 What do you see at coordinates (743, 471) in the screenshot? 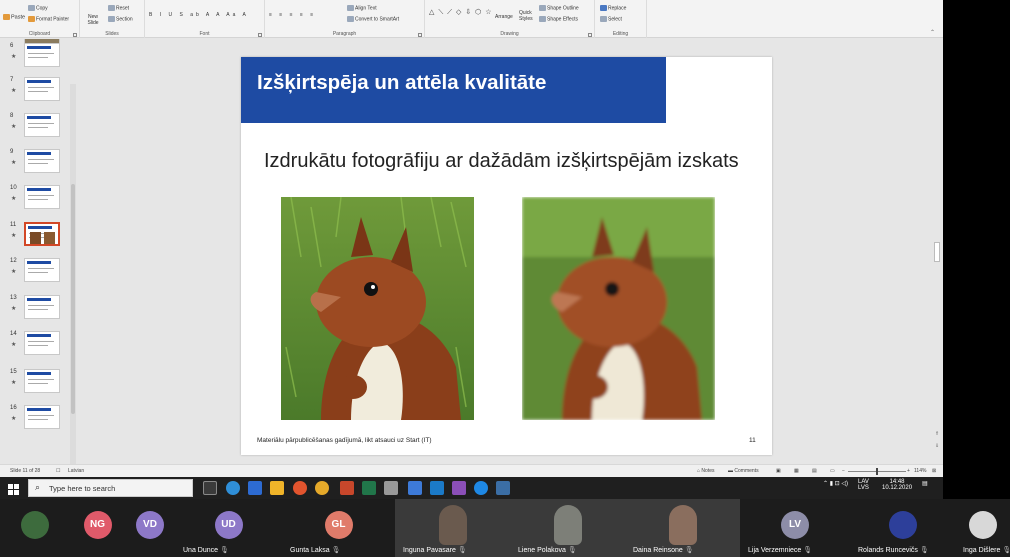
I see `comments-button: ▬ Comments` at bounding box center [743, 471].